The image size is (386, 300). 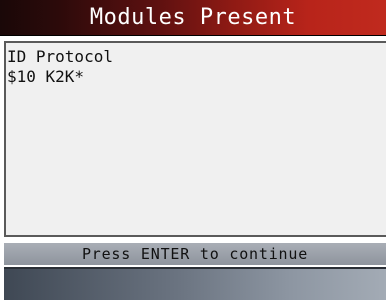 I want to click on modules-list-item: $10 K2K*, so click(x=45, y=77).